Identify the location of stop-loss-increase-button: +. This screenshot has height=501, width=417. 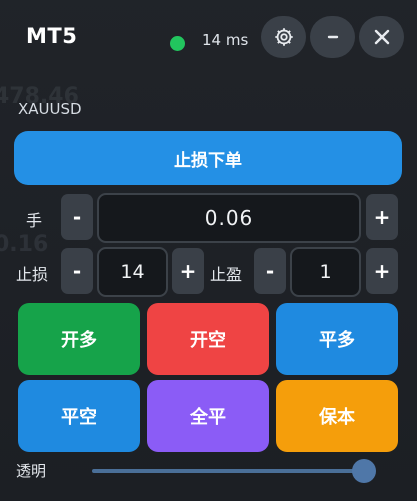
(188, 271).